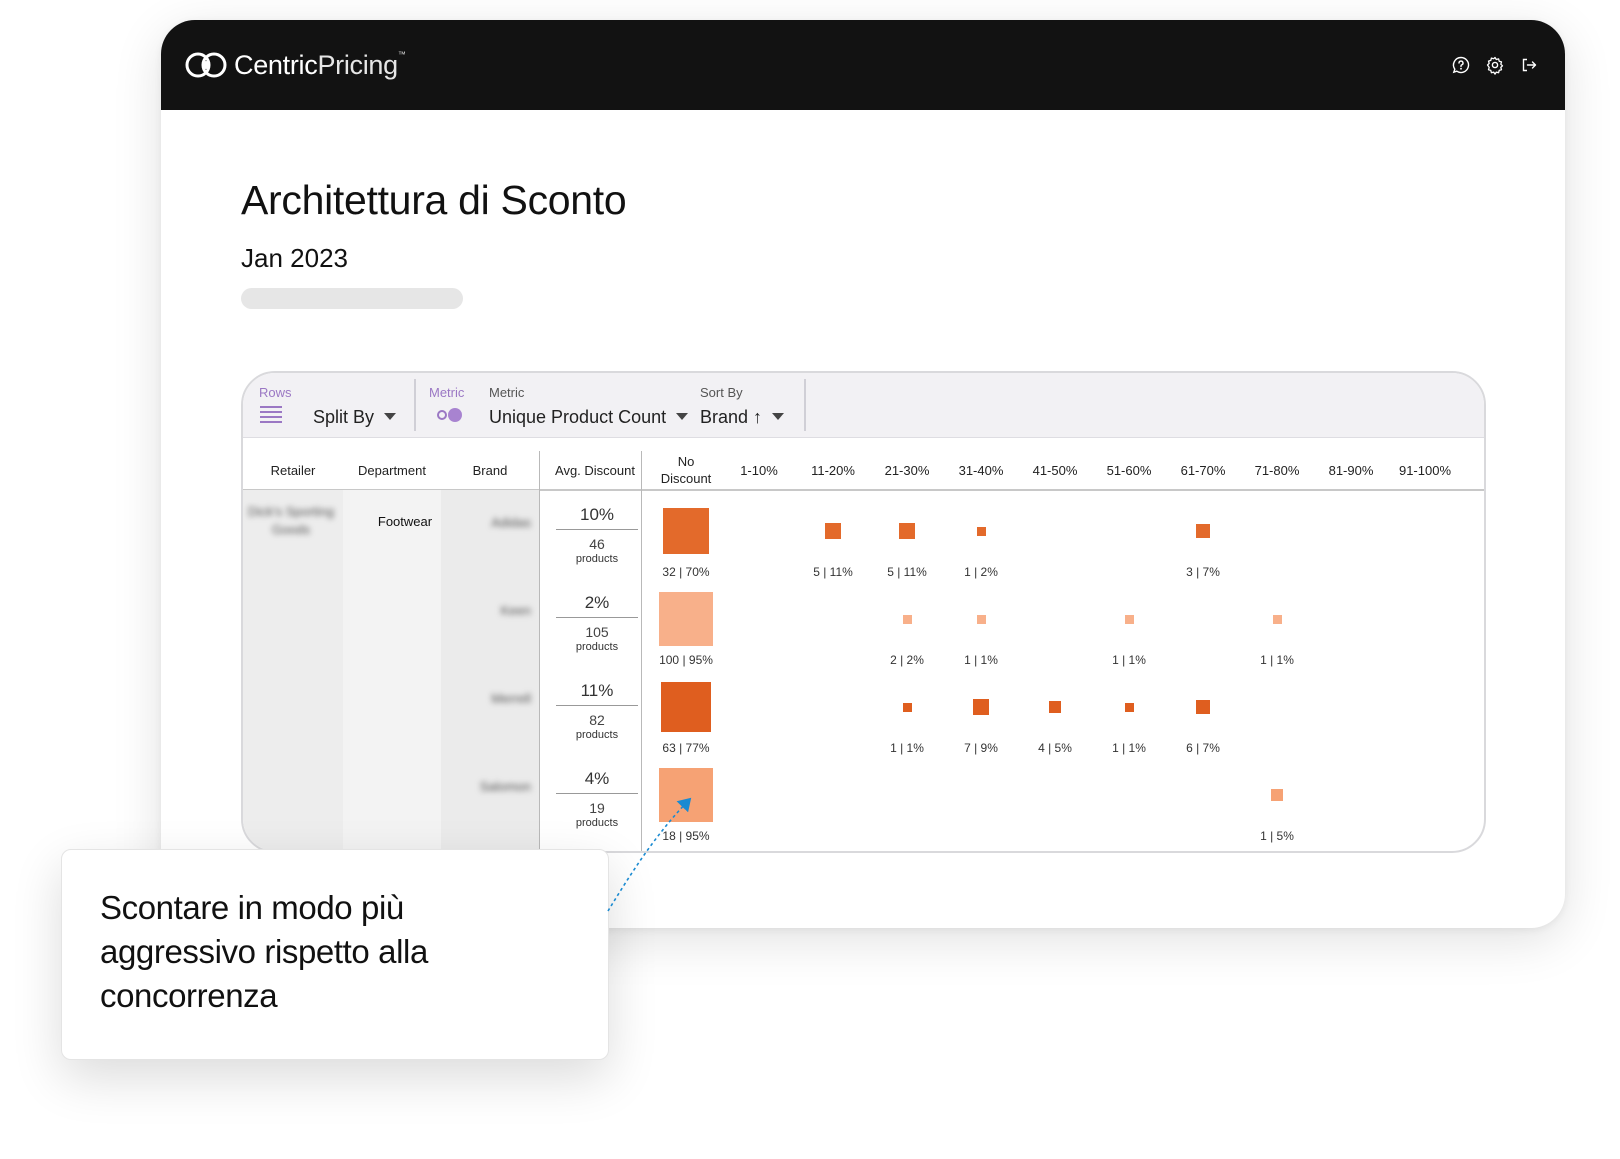 This screenshot has height=1159, width=1620. I want to click on rows-menu-icon, so click(271, 415).